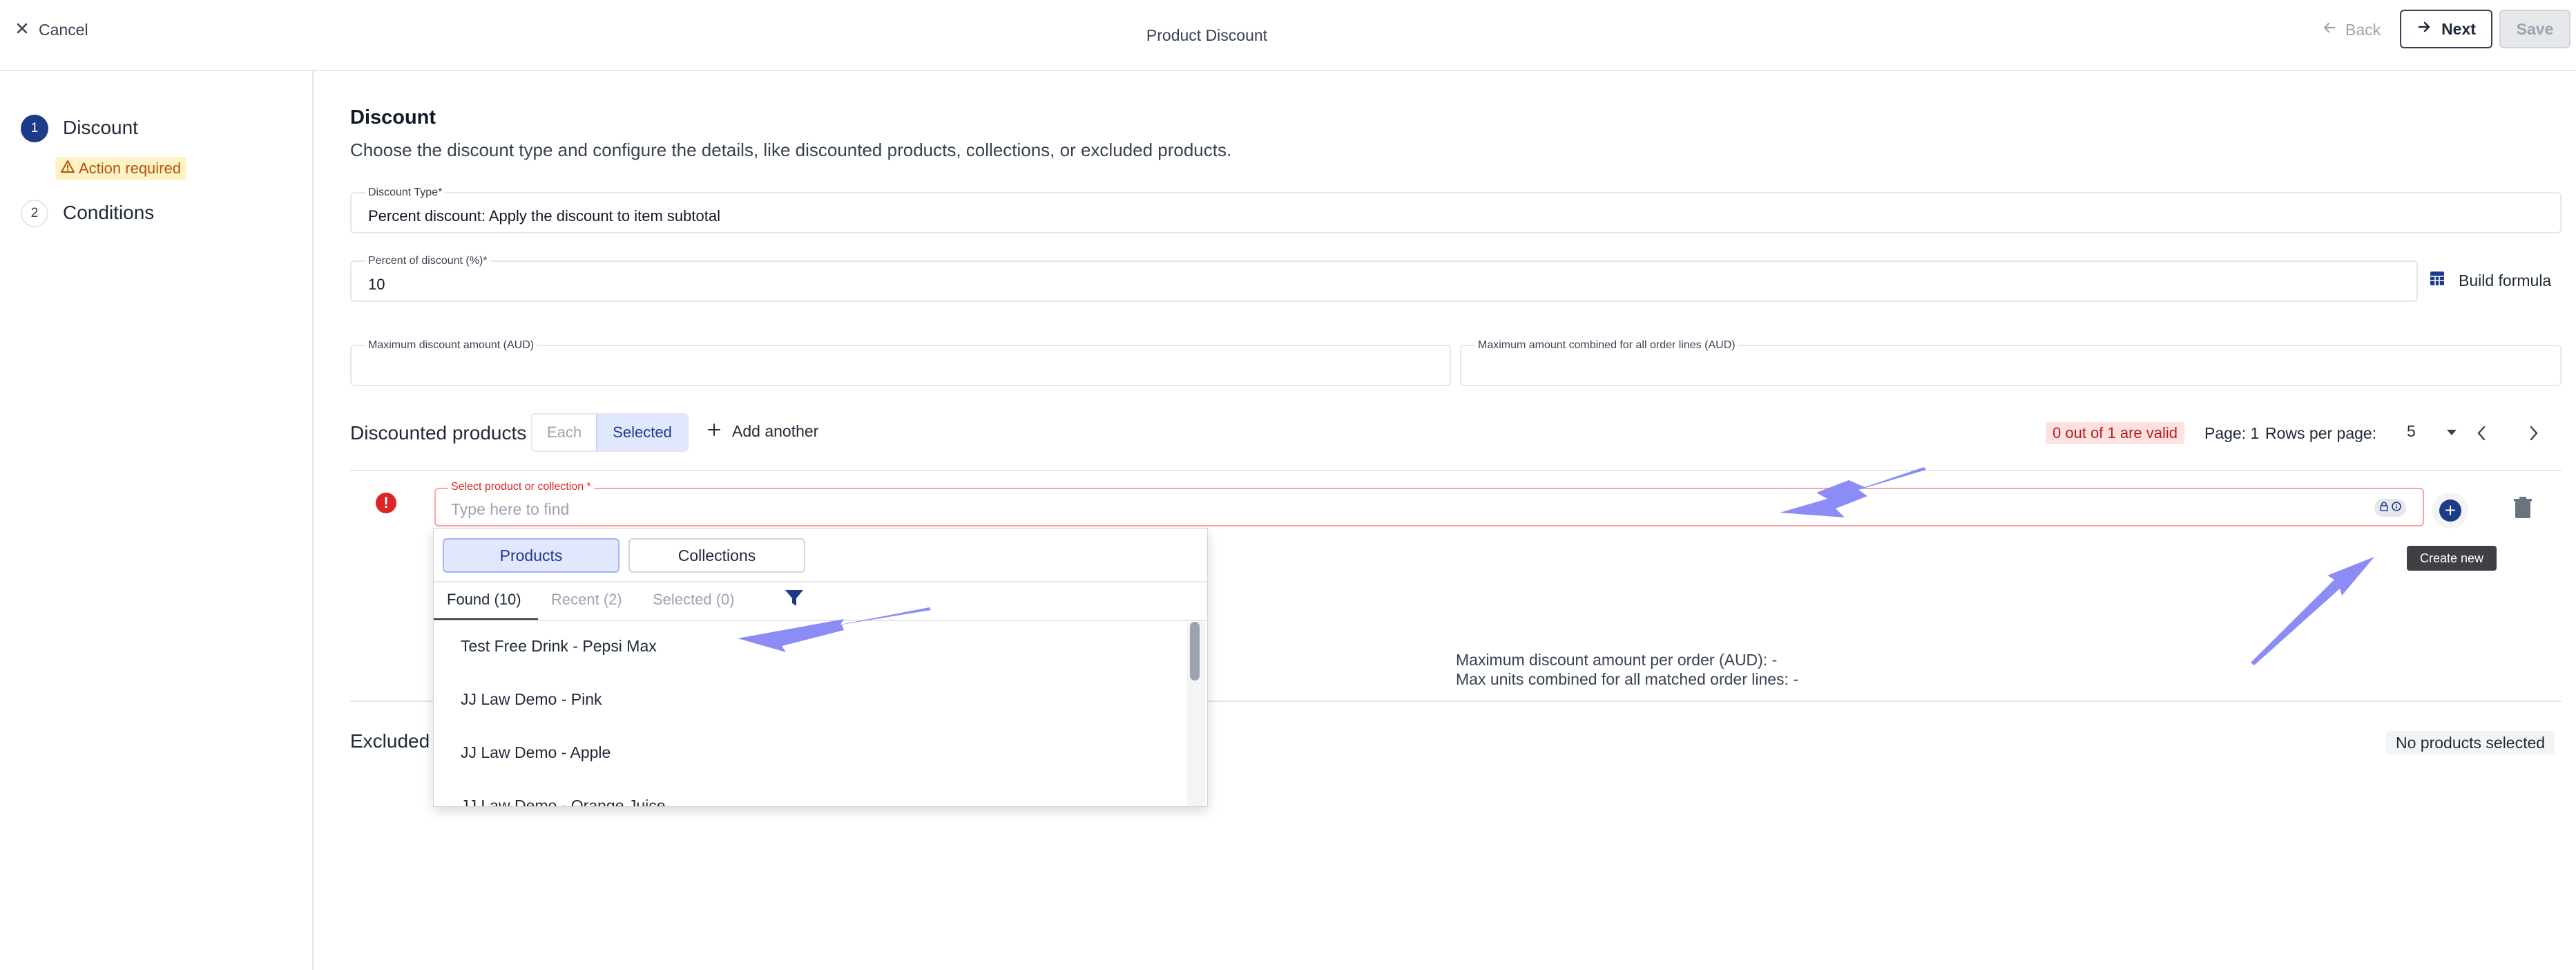 Image resolution: width=2576 pixels, height=970 pixels. What do you see at coordinates (559, 646) in the screenshot?
I see `list-item: Test Free Drink - Pepsi Max` at bounding box center [559, 646].